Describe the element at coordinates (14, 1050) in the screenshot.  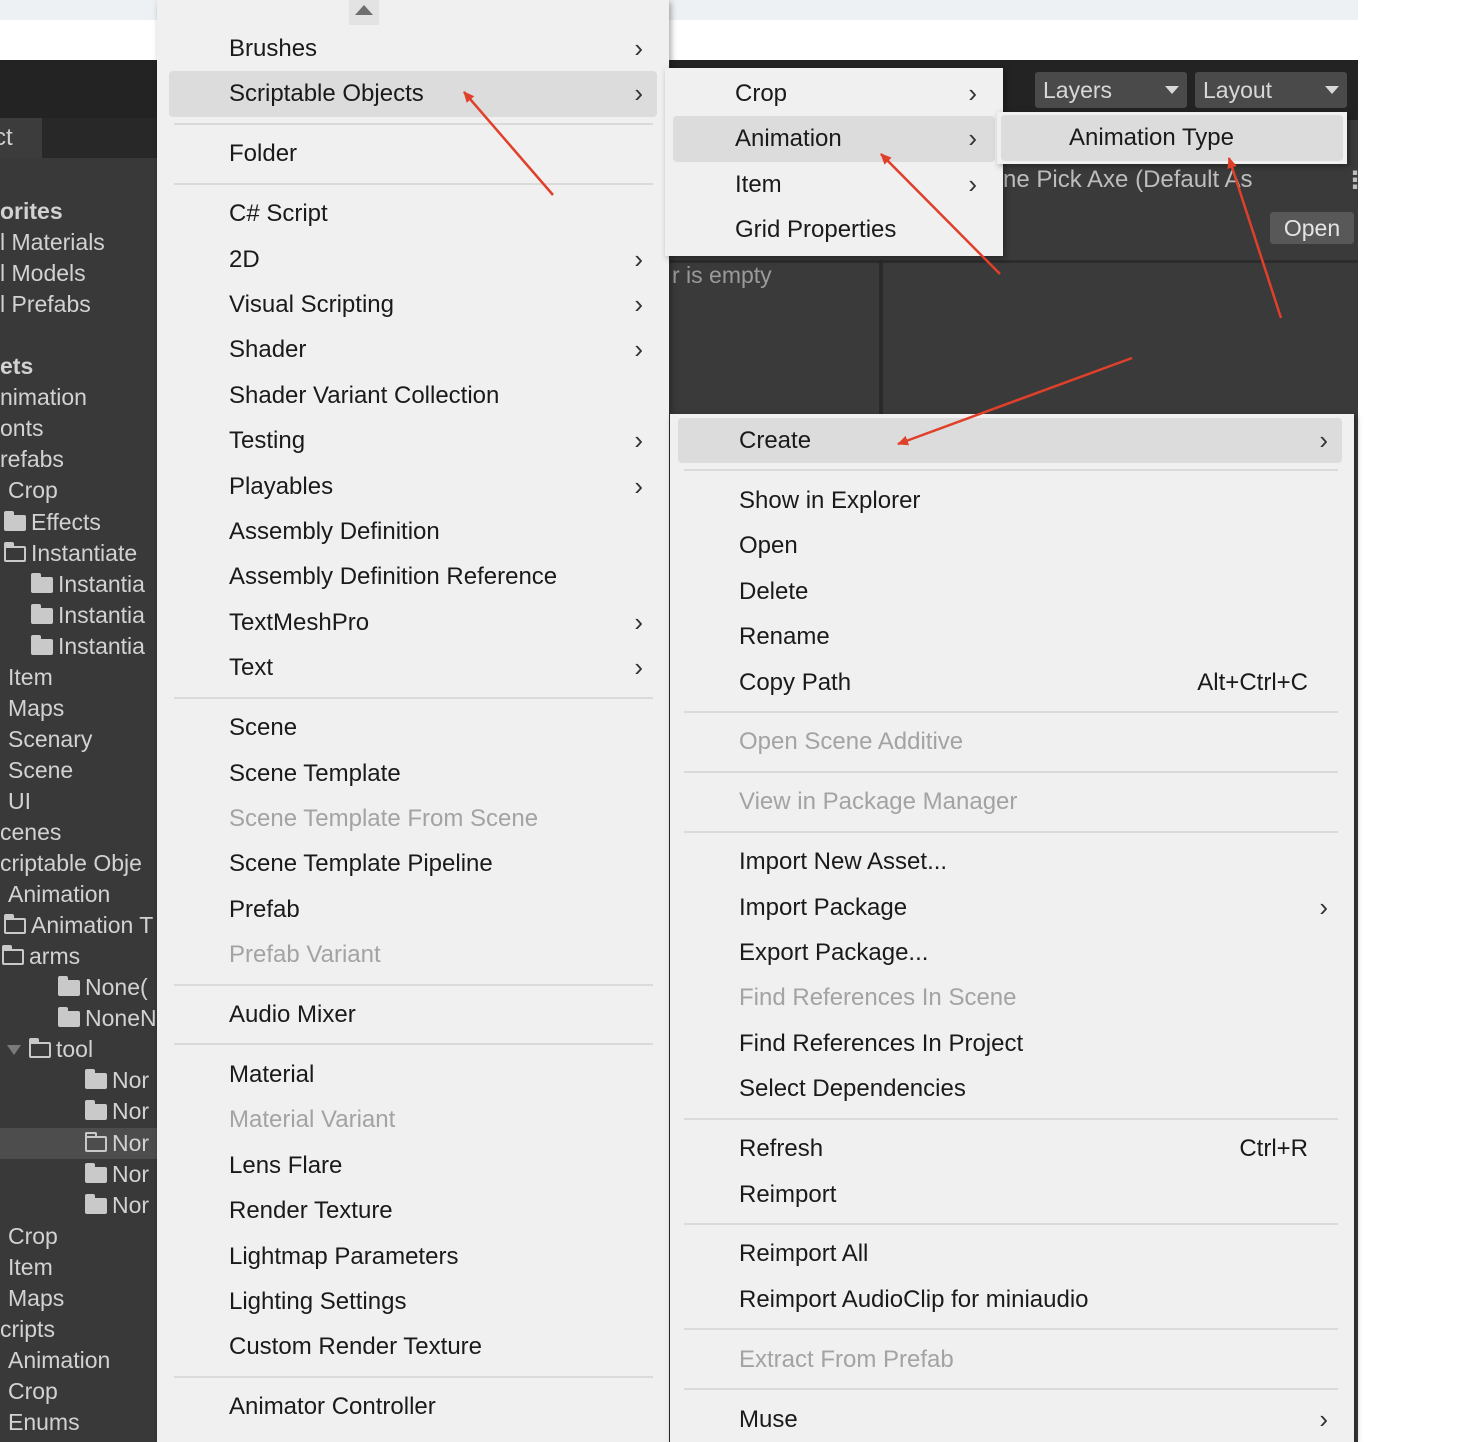
I see `foldout-triangle-icon` at that location.